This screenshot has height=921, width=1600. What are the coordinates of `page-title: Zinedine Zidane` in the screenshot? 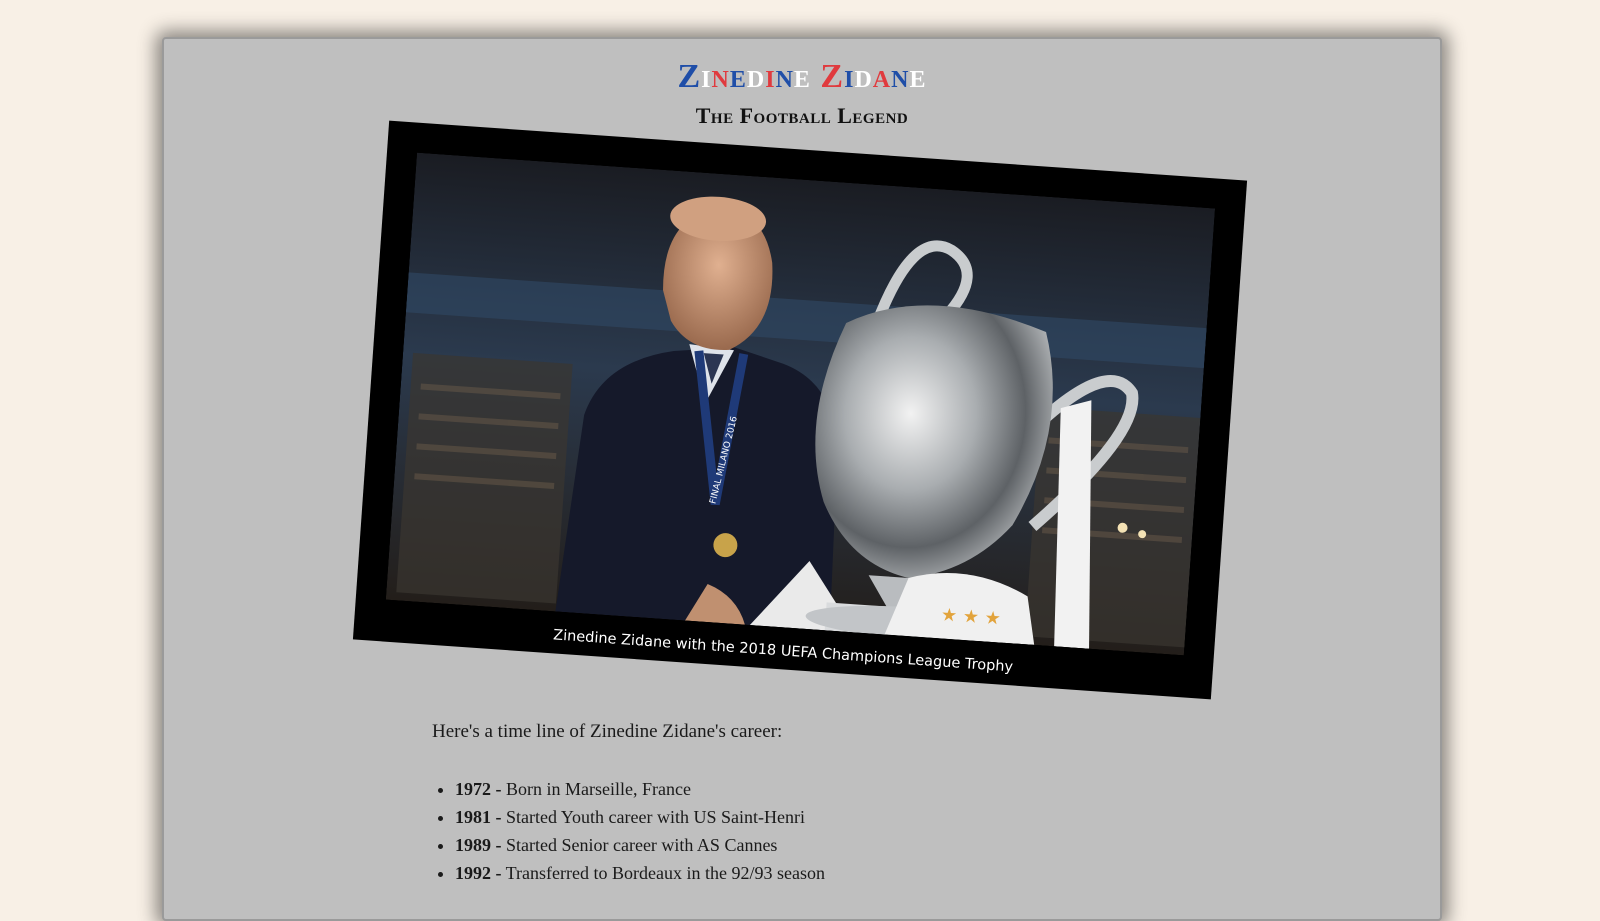 It's located at (802, 77).